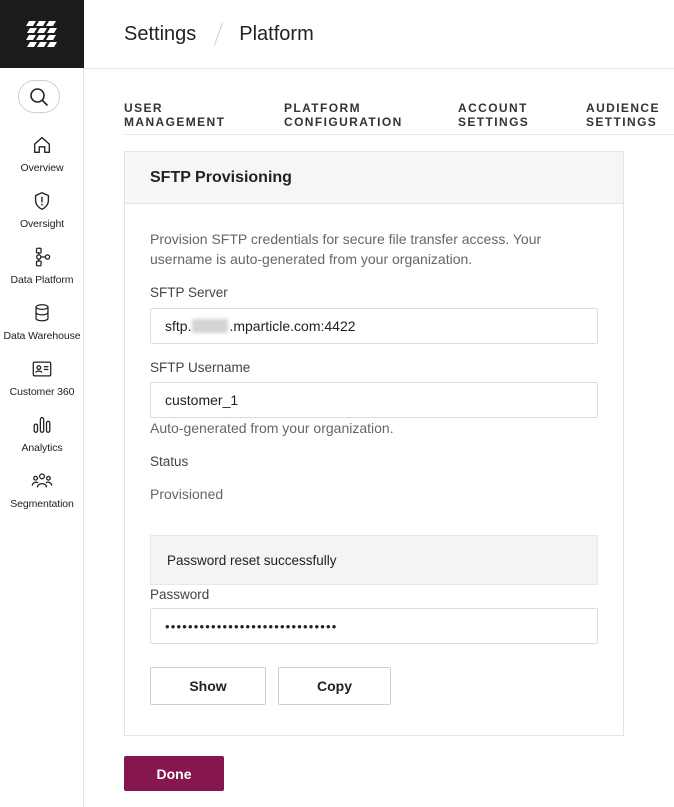  I want to click on password-label: Password, so click(180, 594).